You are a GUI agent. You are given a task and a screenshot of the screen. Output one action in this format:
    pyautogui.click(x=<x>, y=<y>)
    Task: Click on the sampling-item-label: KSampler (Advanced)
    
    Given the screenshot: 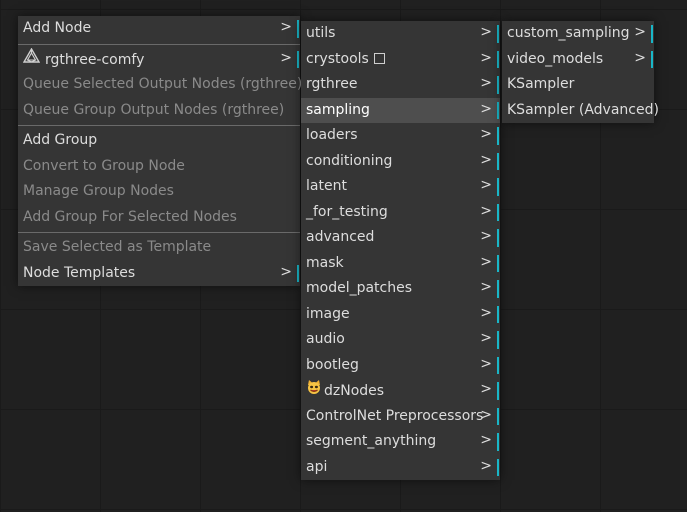 What is the action you would take?
    pyautogui.click(x=583, y=109)
    